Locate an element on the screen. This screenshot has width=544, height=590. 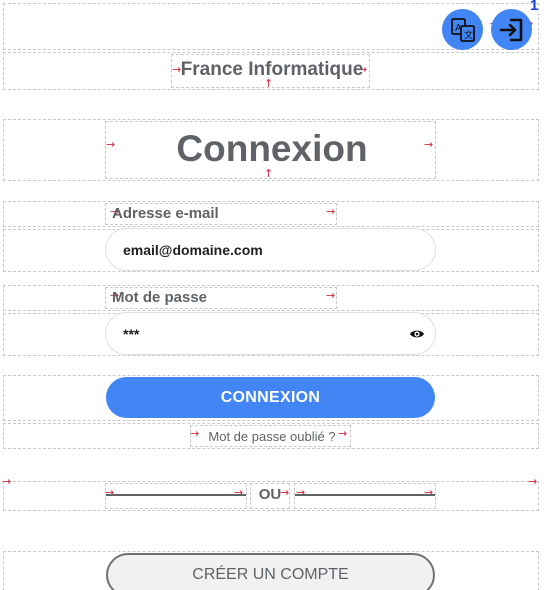
forgot-password-link: Mot de passe oublié ? is located at coordinates (272, 436).